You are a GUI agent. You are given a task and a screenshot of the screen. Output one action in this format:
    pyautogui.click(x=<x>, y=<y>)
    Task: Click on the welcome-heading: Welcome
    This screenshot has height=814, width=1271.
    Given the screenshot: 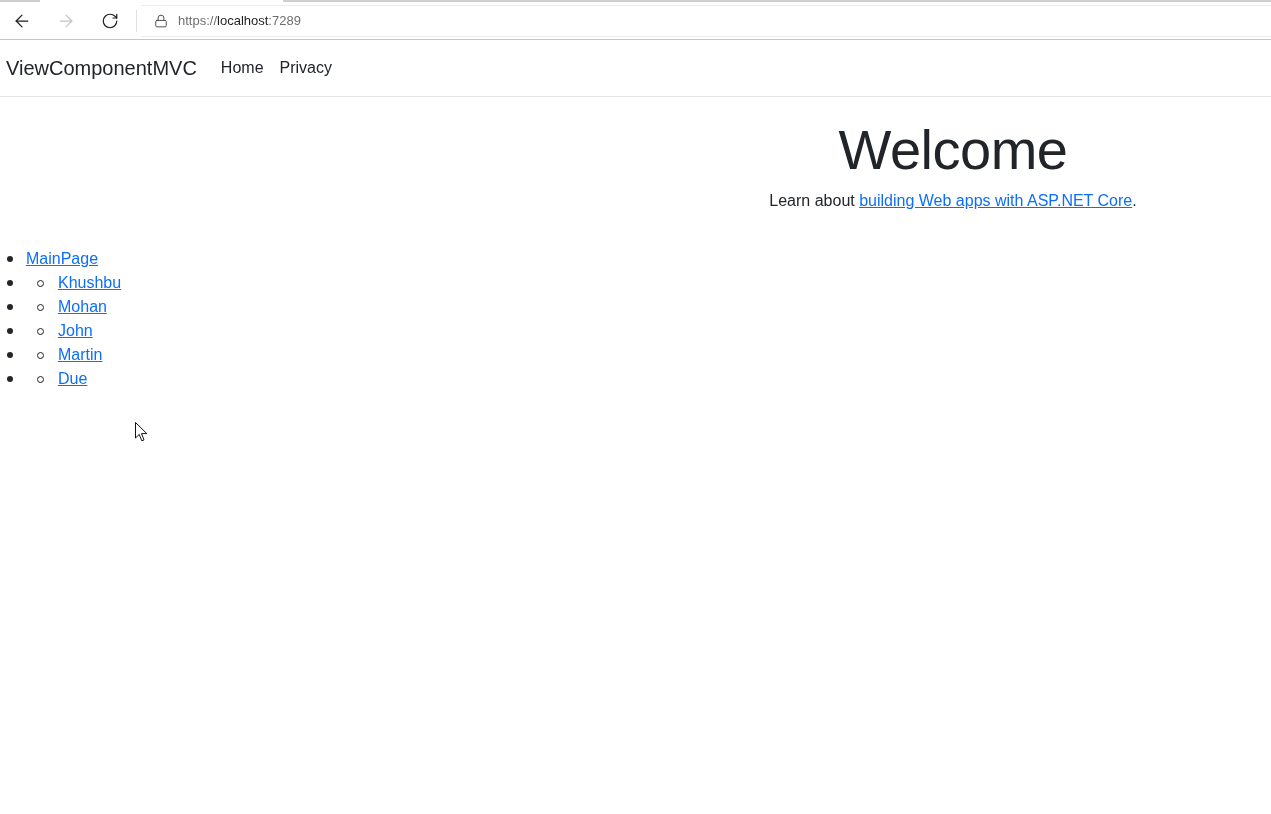 What is the action you would take?
    pyautogui.click(x=953, y=150)
    